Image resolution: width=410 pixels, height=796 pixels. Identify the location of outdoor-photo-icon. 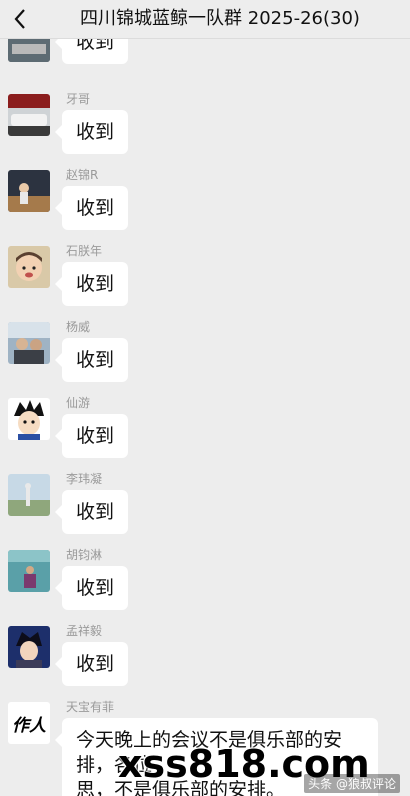
(29, 495).